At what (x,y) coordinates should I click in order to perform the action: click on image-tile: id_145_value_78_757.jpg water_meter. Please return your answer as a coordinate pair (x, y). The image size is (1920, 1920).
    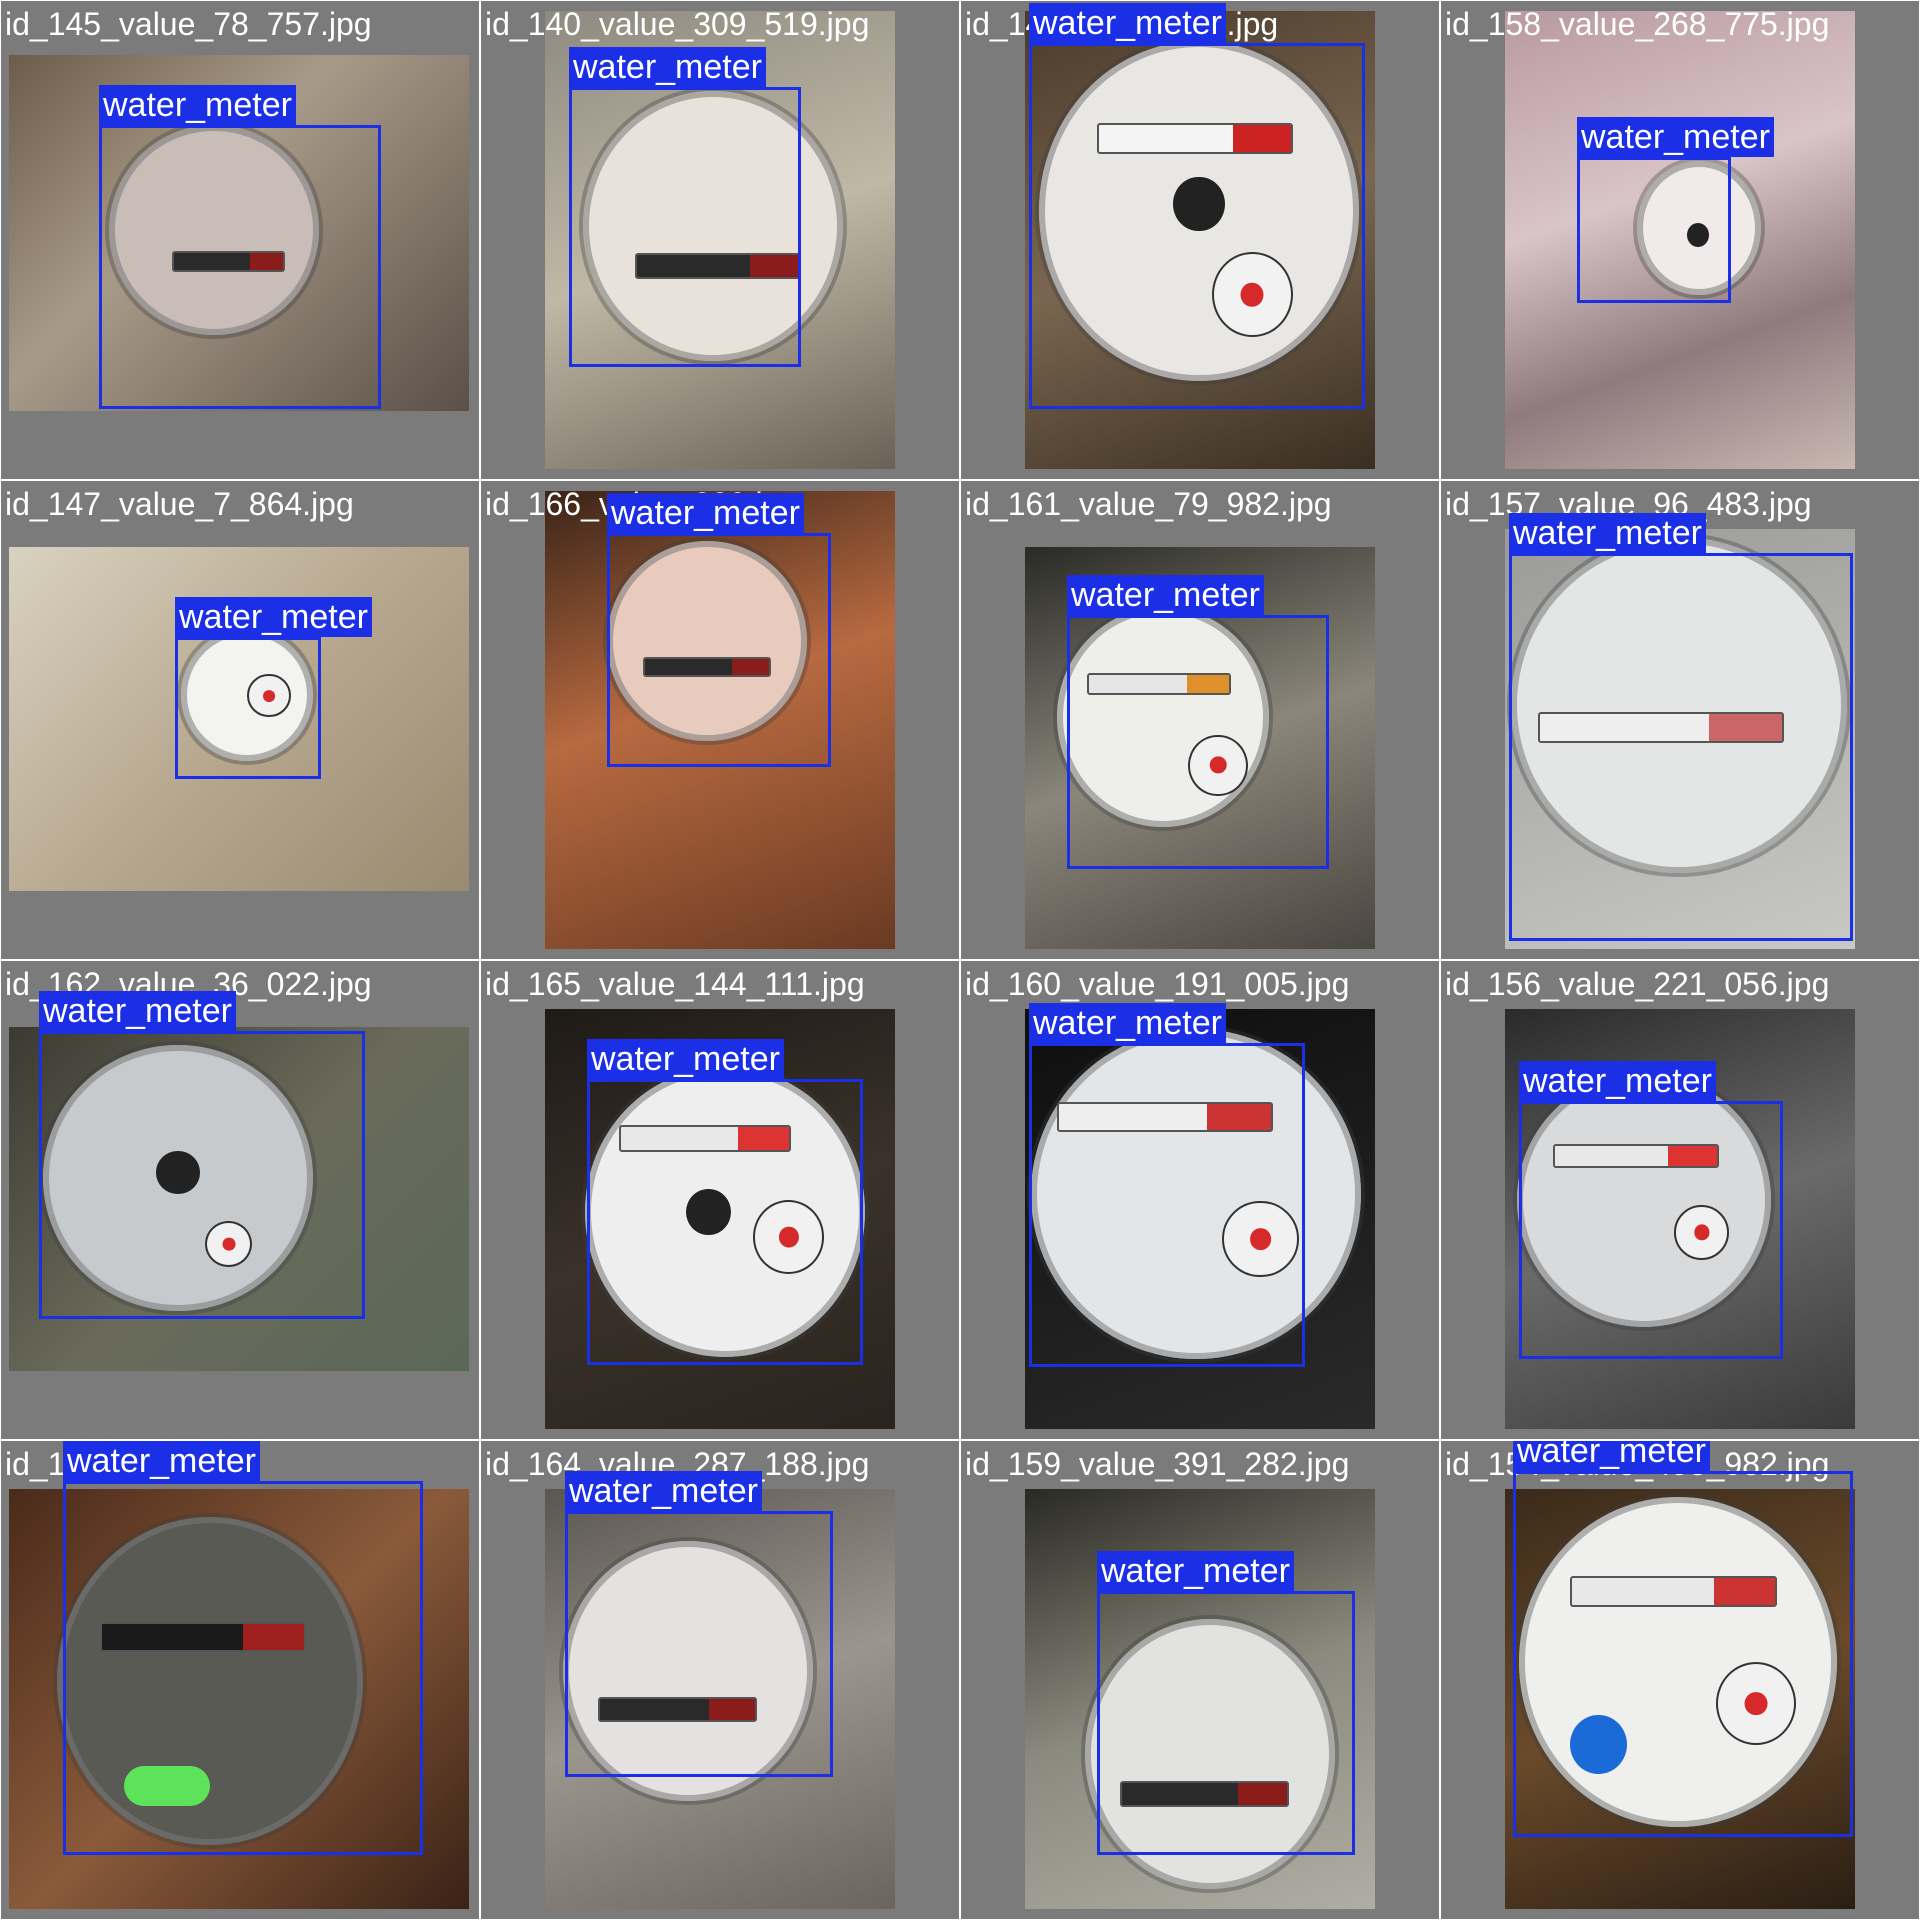
    Looking at the image, I should click on (240, 240).